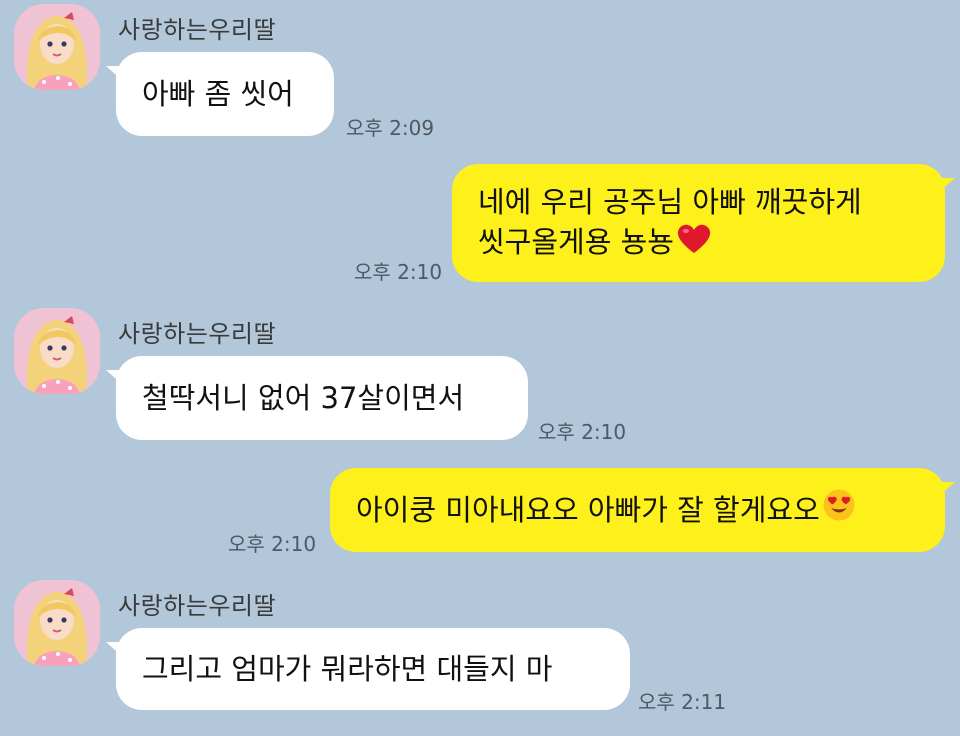 The width and height of the screenshot is (960, 736). I want to click on message-text: 아빠 좀 씻어, so click(218, 94).